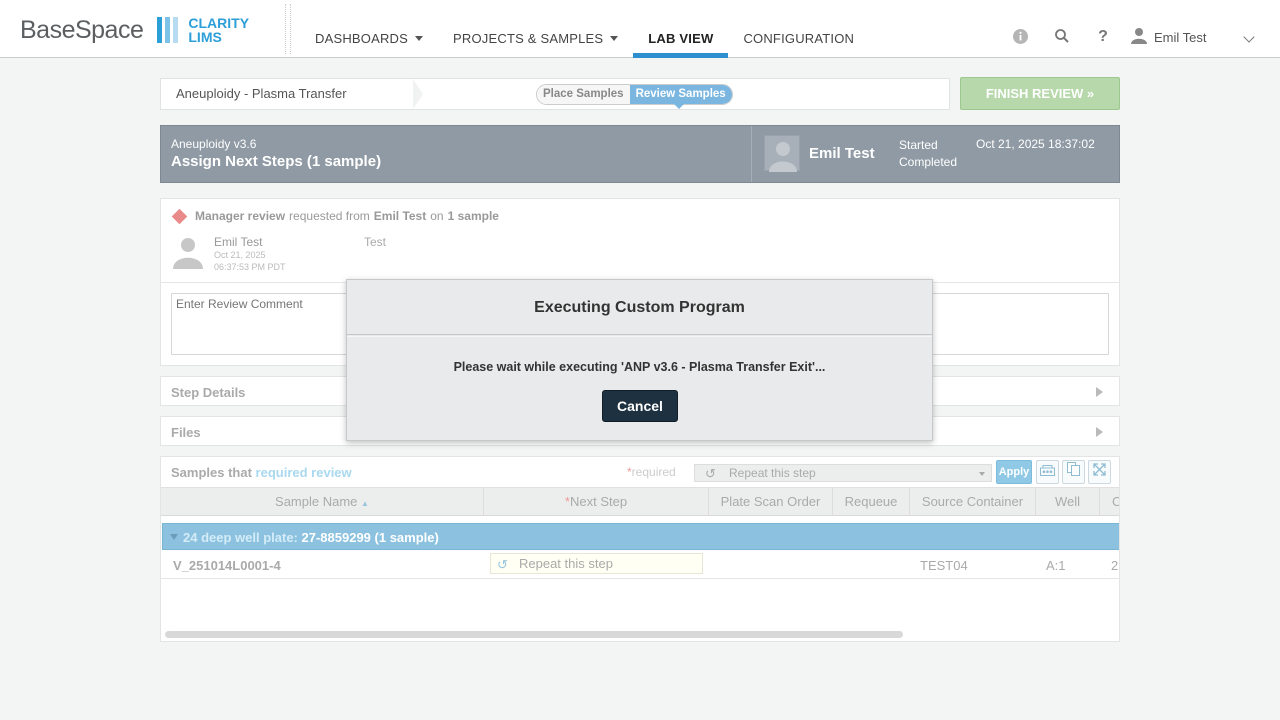 The width and height of the screenshot is (1280, 720). I want to click on step-title: Assign Next Steps (1 sample), so click(276, 161).